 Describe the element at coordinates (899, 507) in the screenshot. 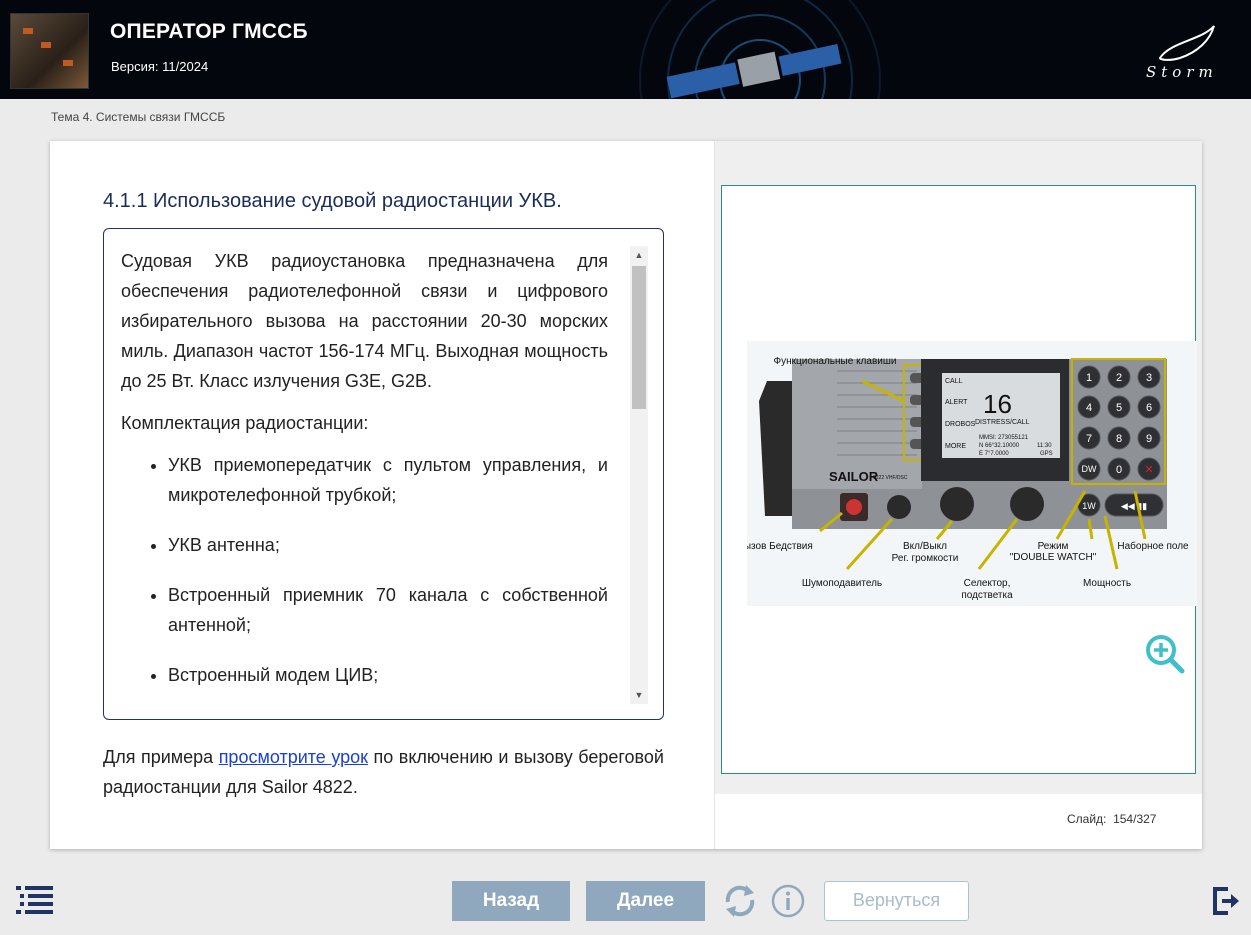

I see `squelch-knob-icon` at that location.